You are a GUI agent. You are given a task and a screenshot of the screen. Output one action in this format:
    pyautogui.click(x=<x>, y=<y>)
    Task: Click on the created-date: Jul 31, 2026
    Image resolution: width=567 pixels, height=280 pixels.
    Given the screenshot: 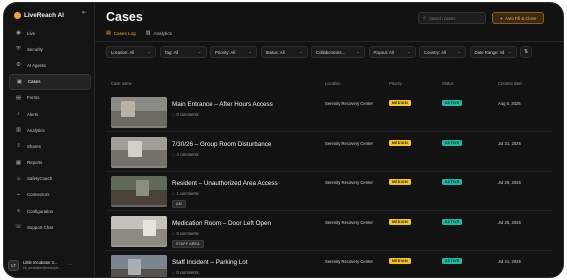 What is the action you would take?
    pyautogui.click(x=509, y=143)
    